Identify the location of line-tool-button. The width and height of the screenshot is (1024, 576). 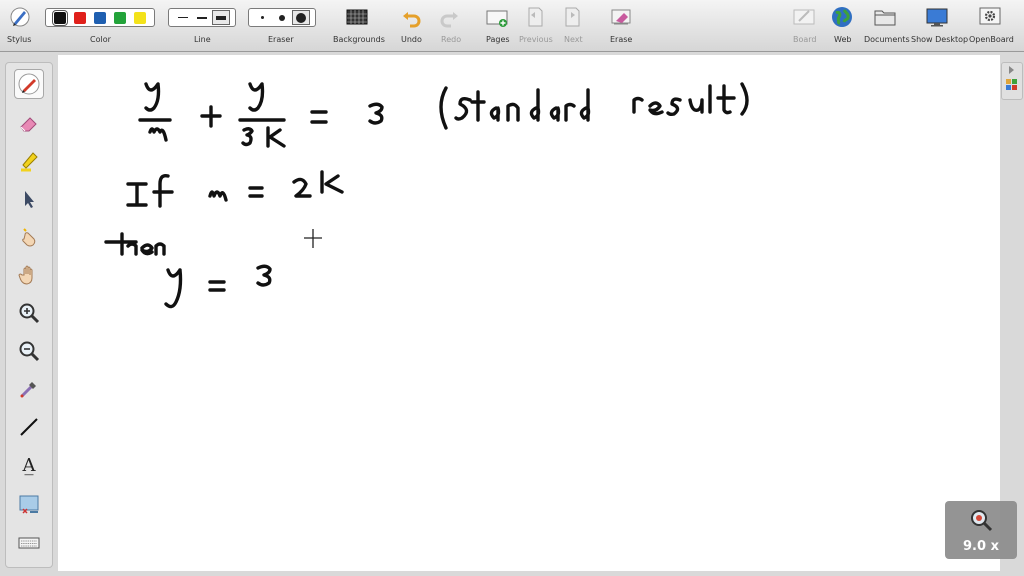
(29, 427).